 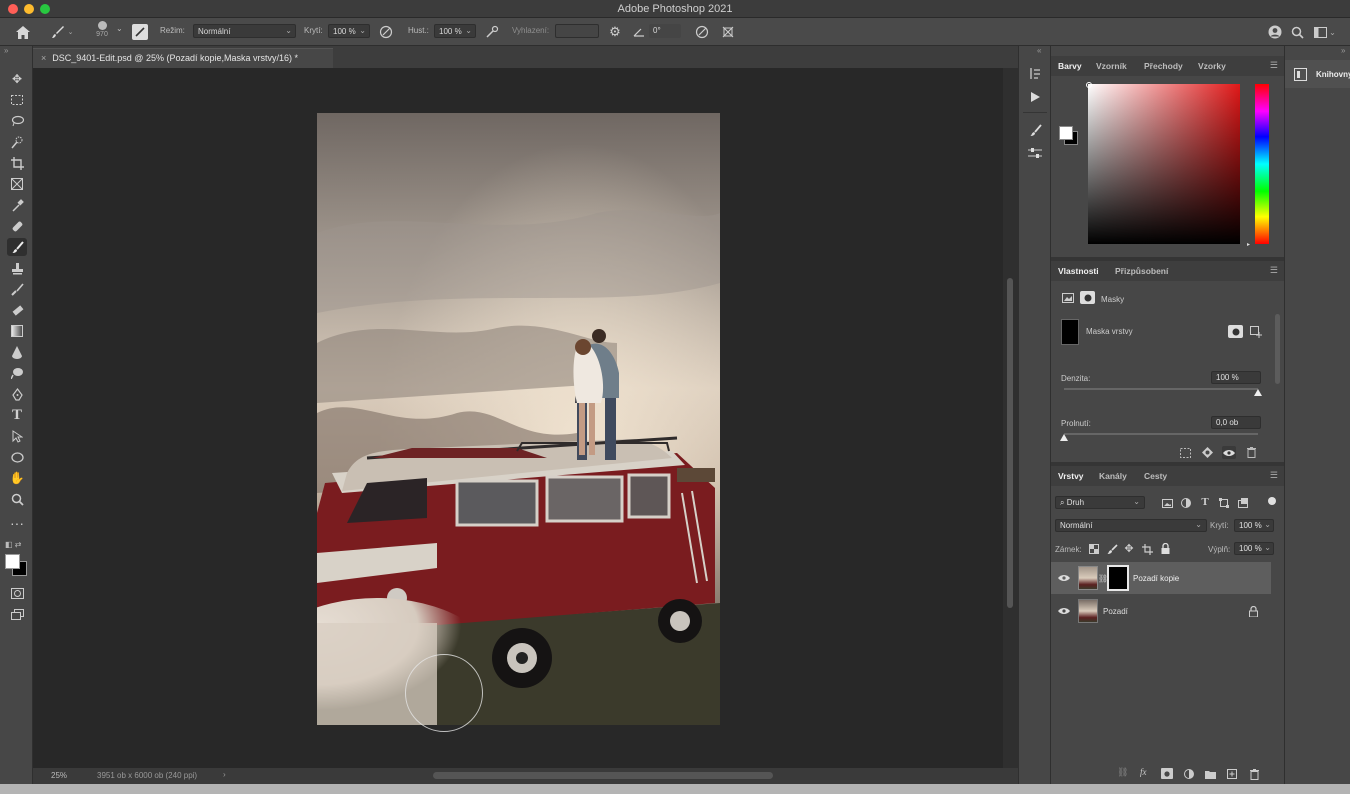 I want to click on pen-tool-icon, so click(x=17, y=394).